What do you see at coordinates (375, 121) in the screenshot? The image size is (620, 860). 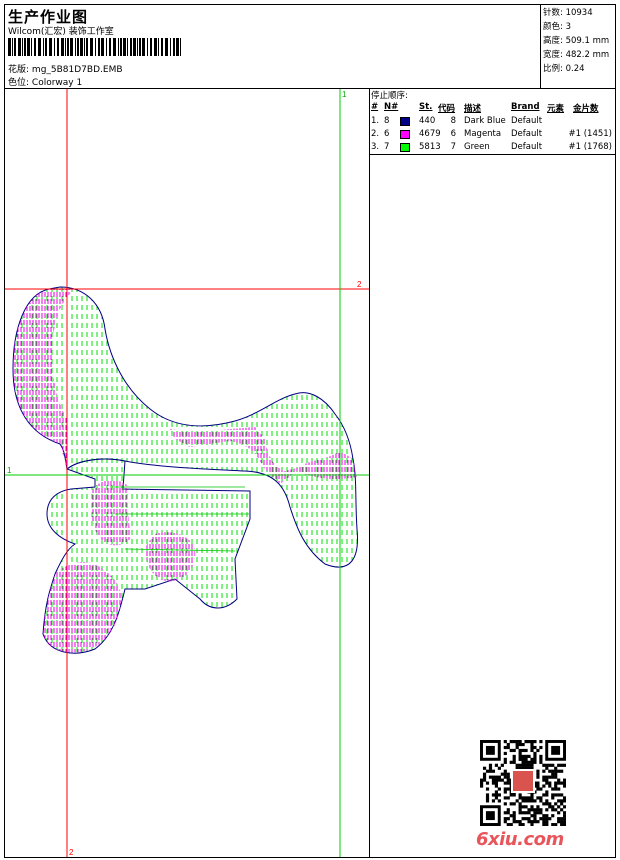 I see `stop-cell-num: 1.` at bounding box center [375, 121].